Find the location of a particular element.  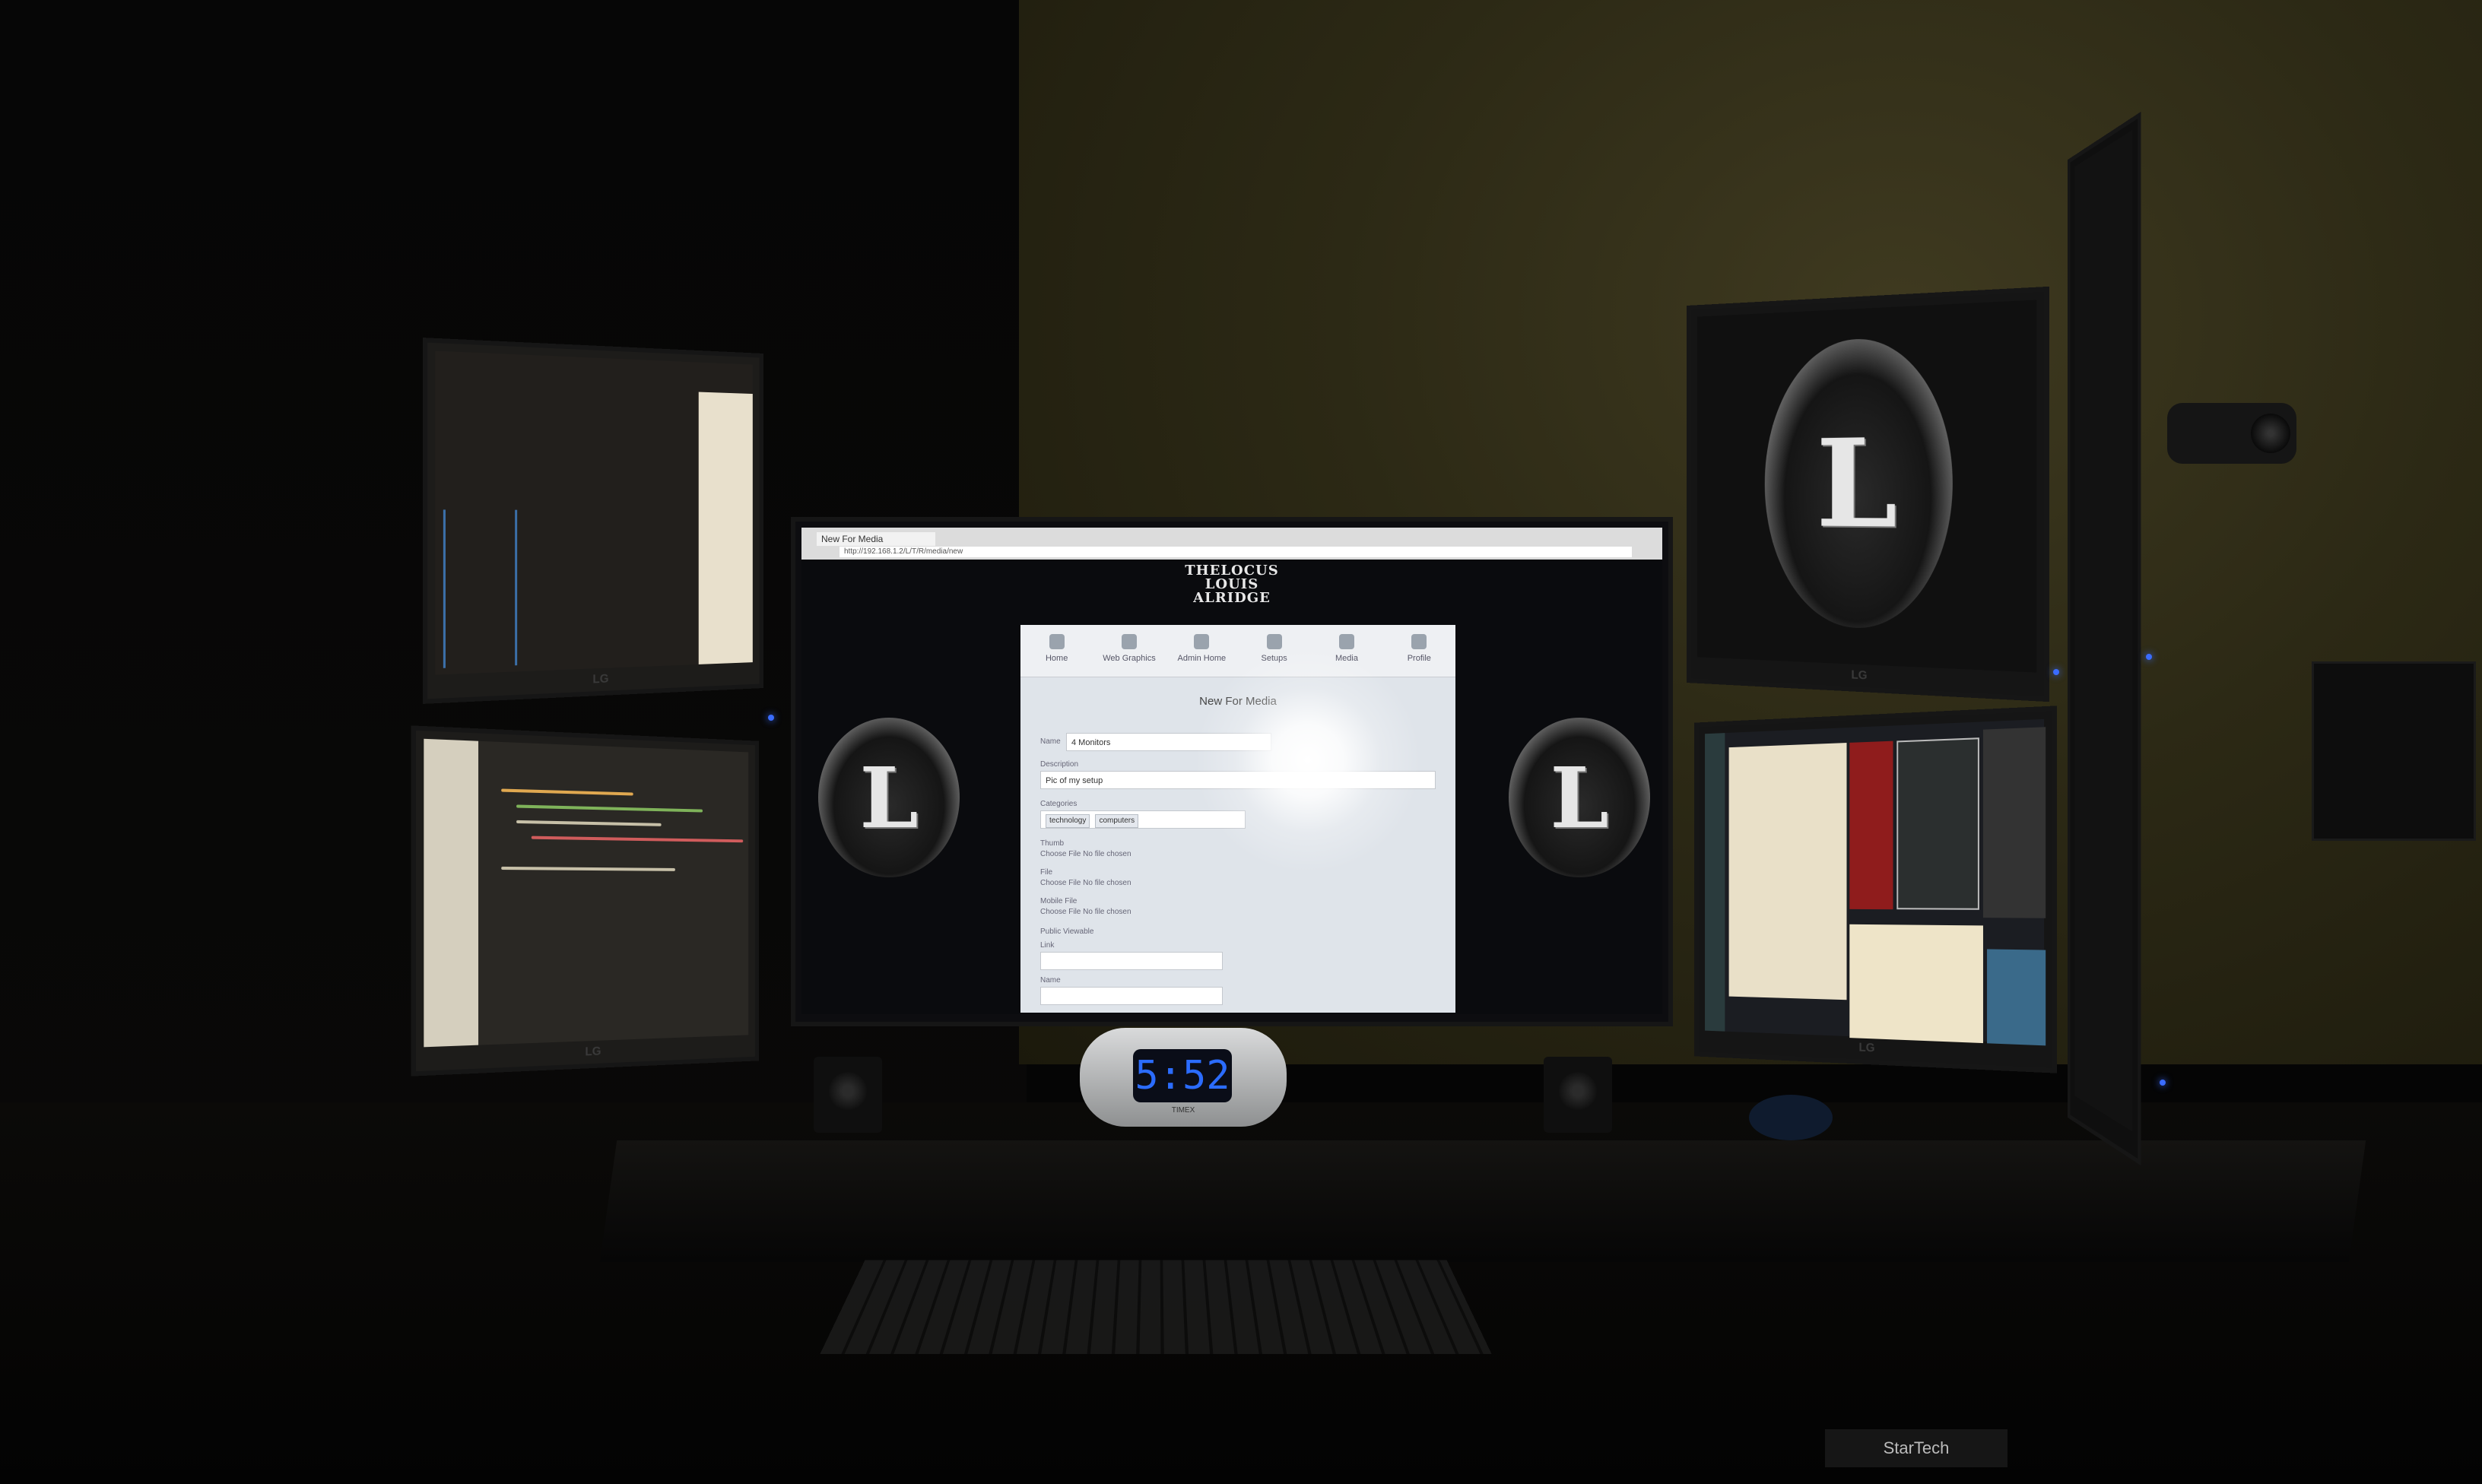

right-side-screen is located at coordinates (2103, 631).